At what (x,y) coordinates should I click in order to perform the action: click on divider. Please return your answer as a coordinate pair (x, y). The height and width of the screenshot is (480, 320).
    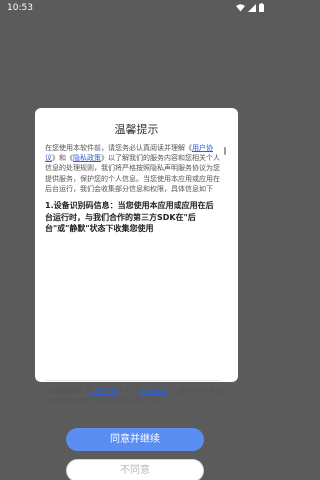
    Looking at the image, I should click on (132, 380).